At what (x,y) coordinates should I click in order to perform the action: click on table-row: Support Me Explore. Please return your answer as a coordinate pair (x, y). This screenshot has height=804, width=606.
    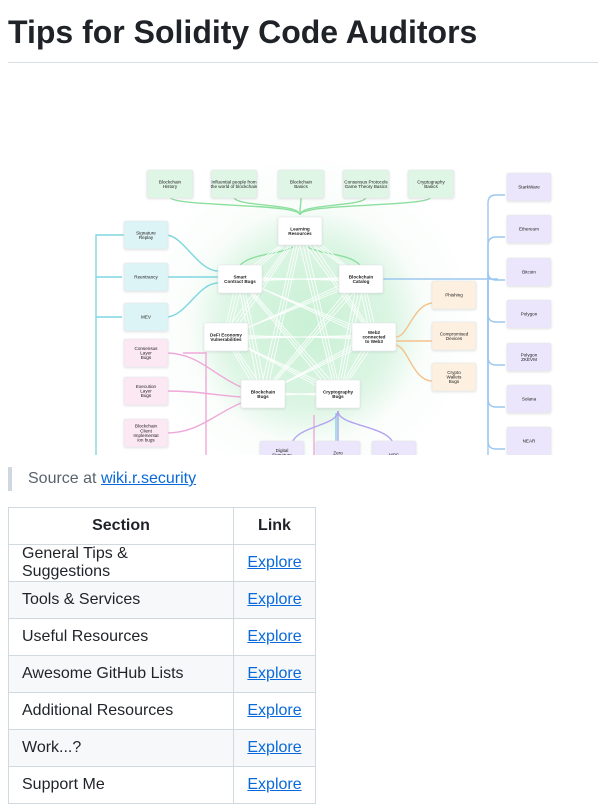
    Looking at the image, I should click on (162, 785).